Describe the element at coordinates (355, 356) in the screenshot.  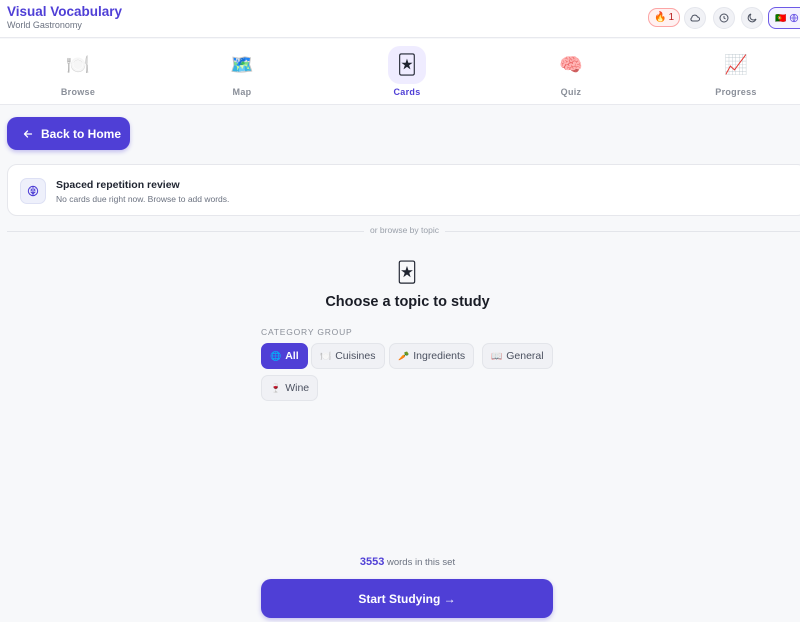
I see `chip-label: Cuisines` at that location.